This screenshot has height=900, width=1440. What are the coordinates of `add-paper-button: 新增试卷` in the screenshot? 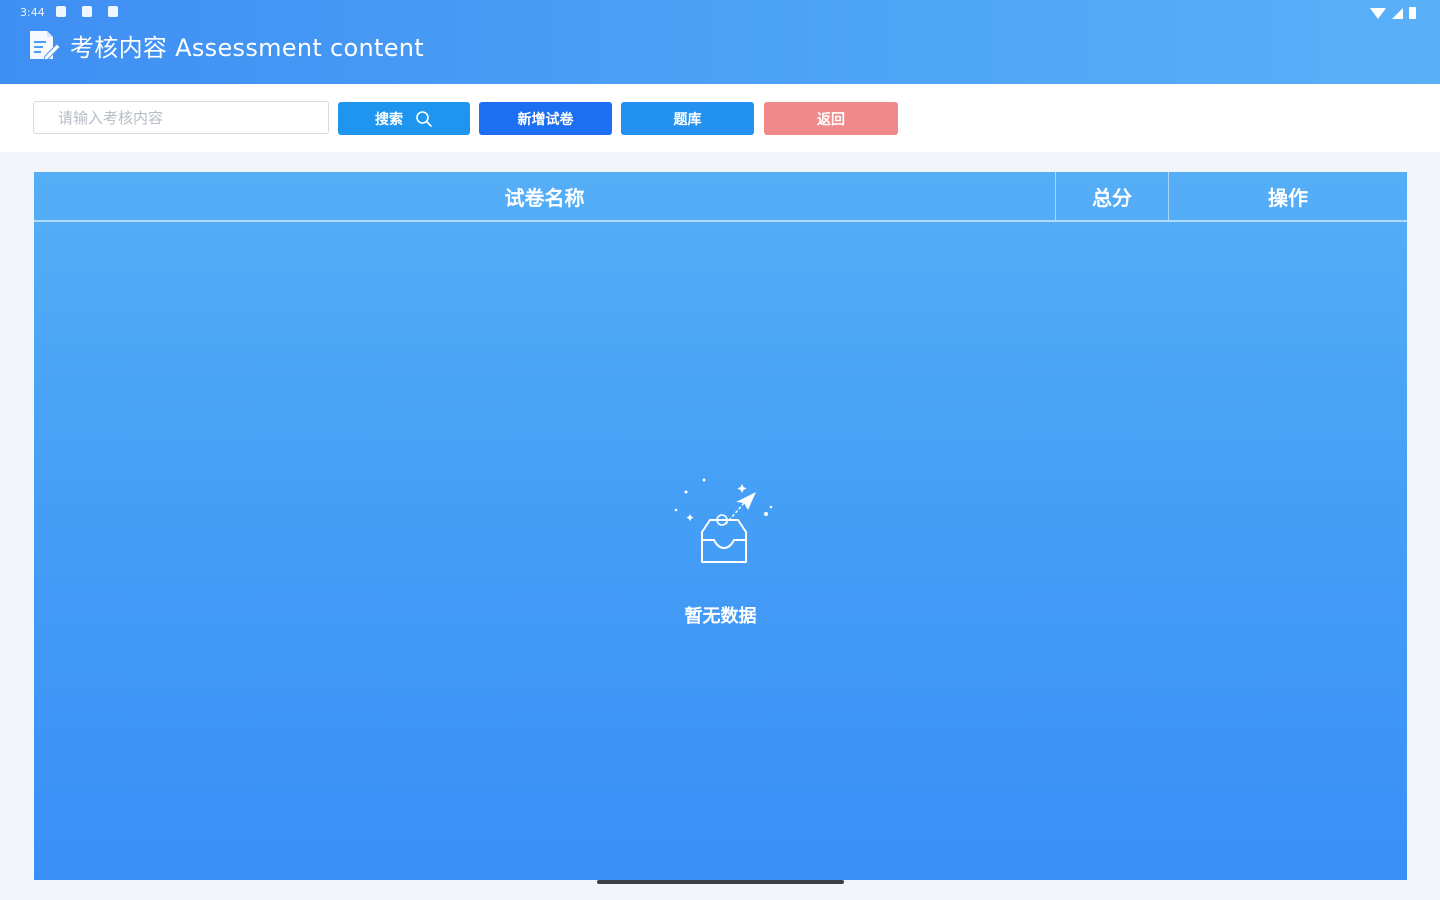 It's located at (545, 118).